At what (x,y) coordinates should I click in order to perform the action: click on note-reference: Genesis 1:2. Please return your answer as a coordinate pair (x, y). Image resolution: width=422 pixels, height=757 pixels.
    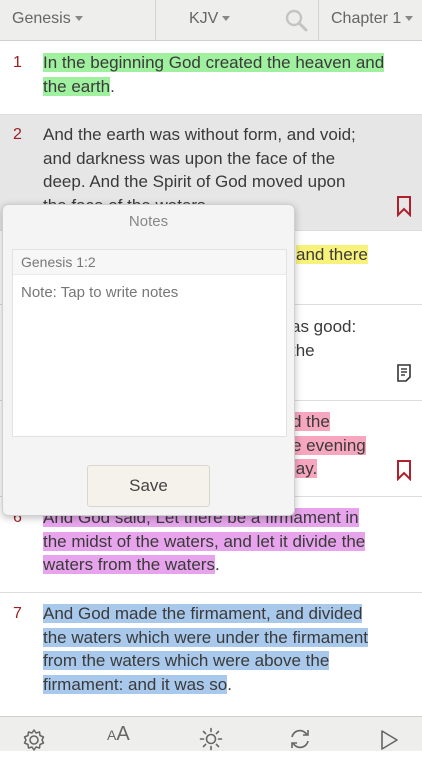
    Looking at the image, I should click on (149, 262).